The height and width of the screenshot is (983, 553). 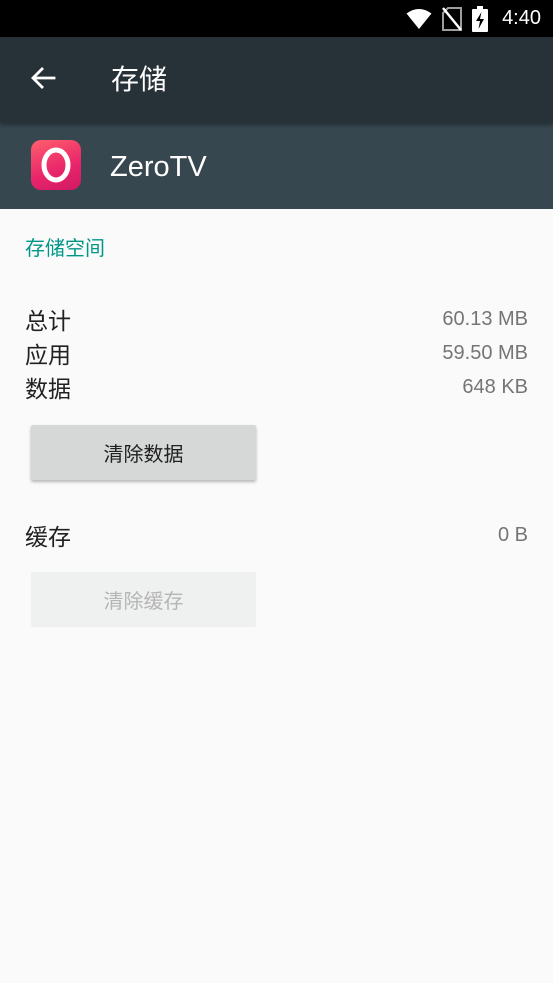 What do you see at coordinates (521, 18) in the screenshot?
I see `status-time: 4:40` at bounding box center [521, 18].